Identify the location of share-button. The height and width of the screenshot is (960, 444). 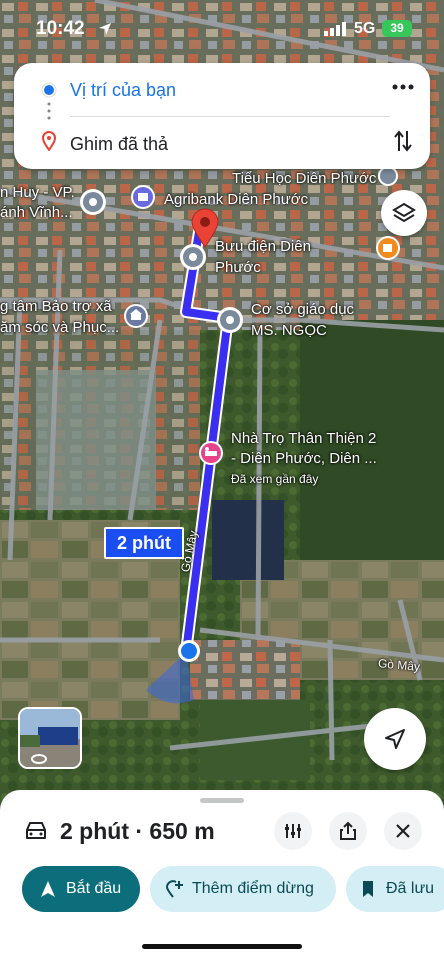
(348, 831).